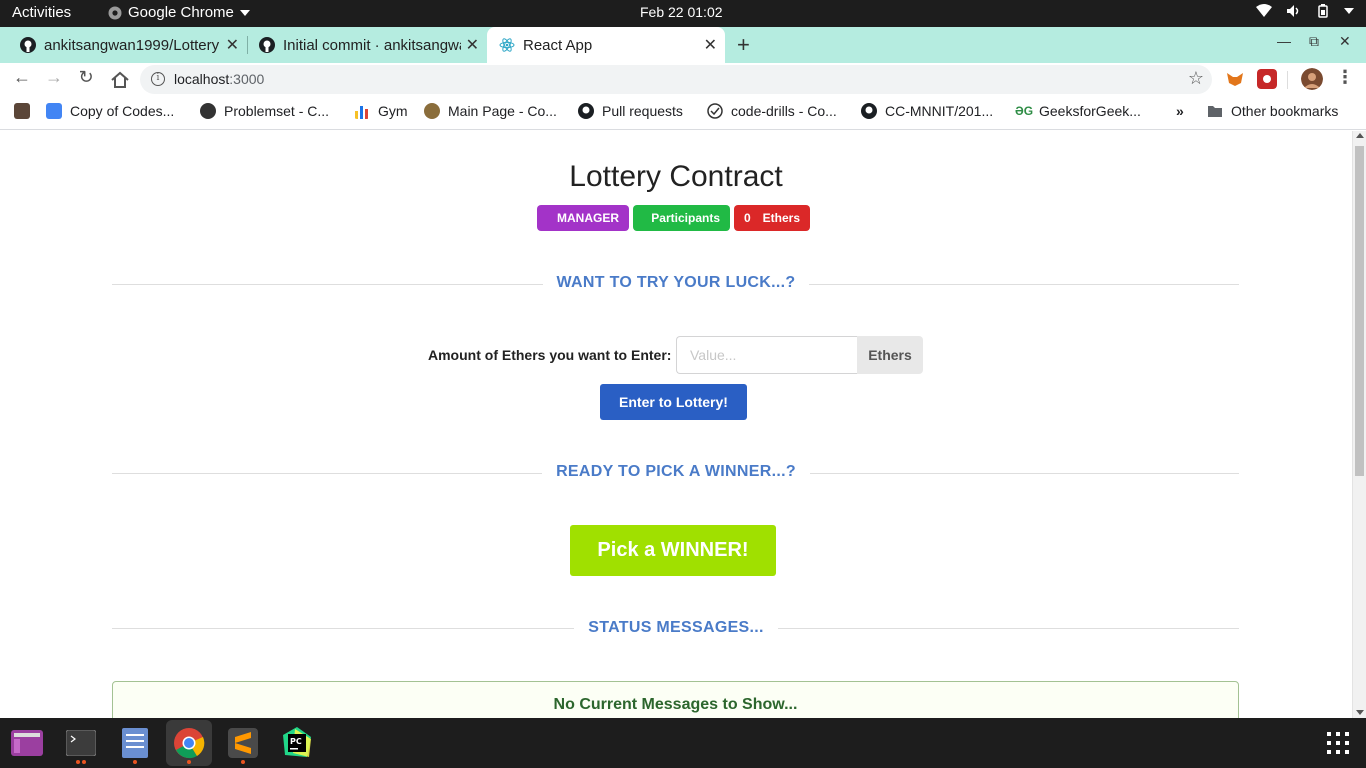 The height and width of the screenshot is (768, 1366). Describe the element at coordinates (1312, 79) in the screenshot. I see `profile-avatar` at that location.